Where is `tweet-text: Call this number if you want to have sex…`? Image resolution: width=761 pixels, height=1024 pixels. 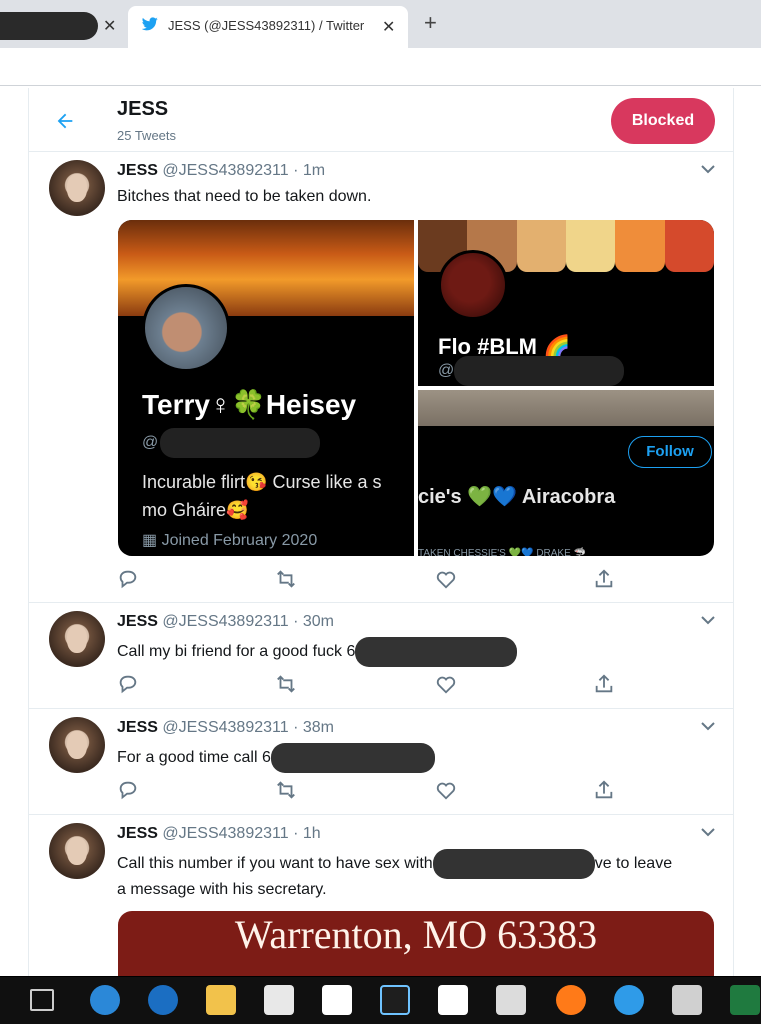 tweet-text: Call this number if you want to have sex… is located at coordinates (417, 875).